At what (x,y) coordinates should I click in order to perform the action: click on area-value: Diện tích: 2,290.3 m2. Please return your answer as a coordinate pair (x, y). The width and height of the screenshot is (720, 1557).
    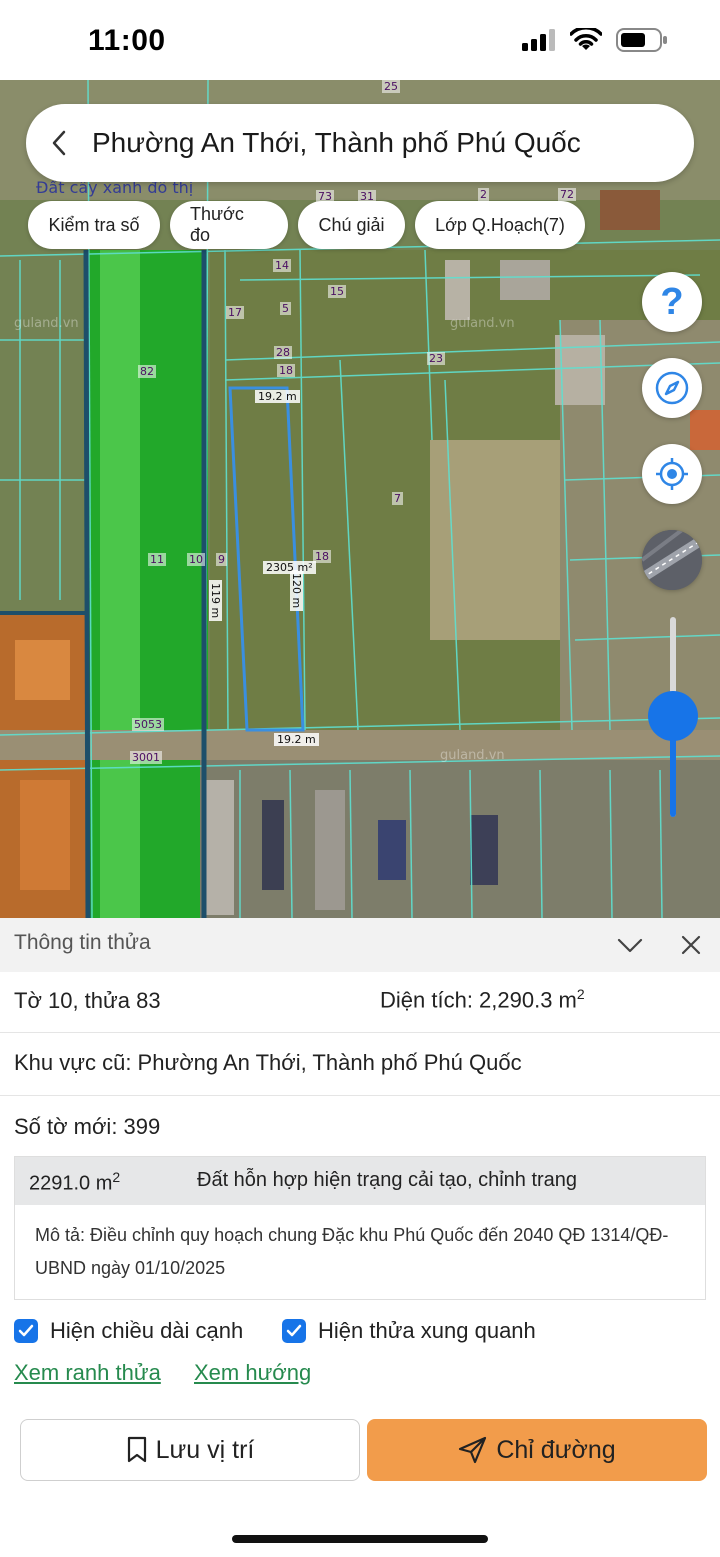
    Looking at the image, I should click on (482, 999).